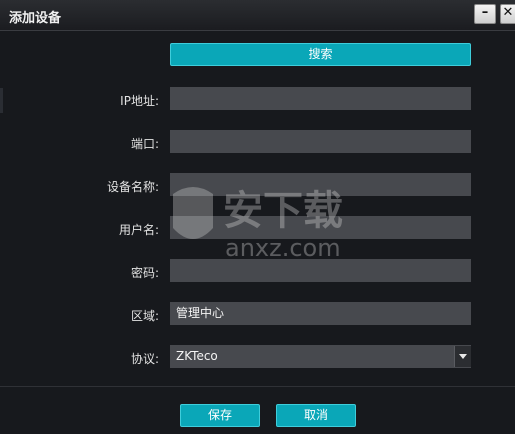  What do you see at coordinates (320, 356) in the screenshot?
I see `protocol-select: ZKTeco` at bounding box center [320, 356].